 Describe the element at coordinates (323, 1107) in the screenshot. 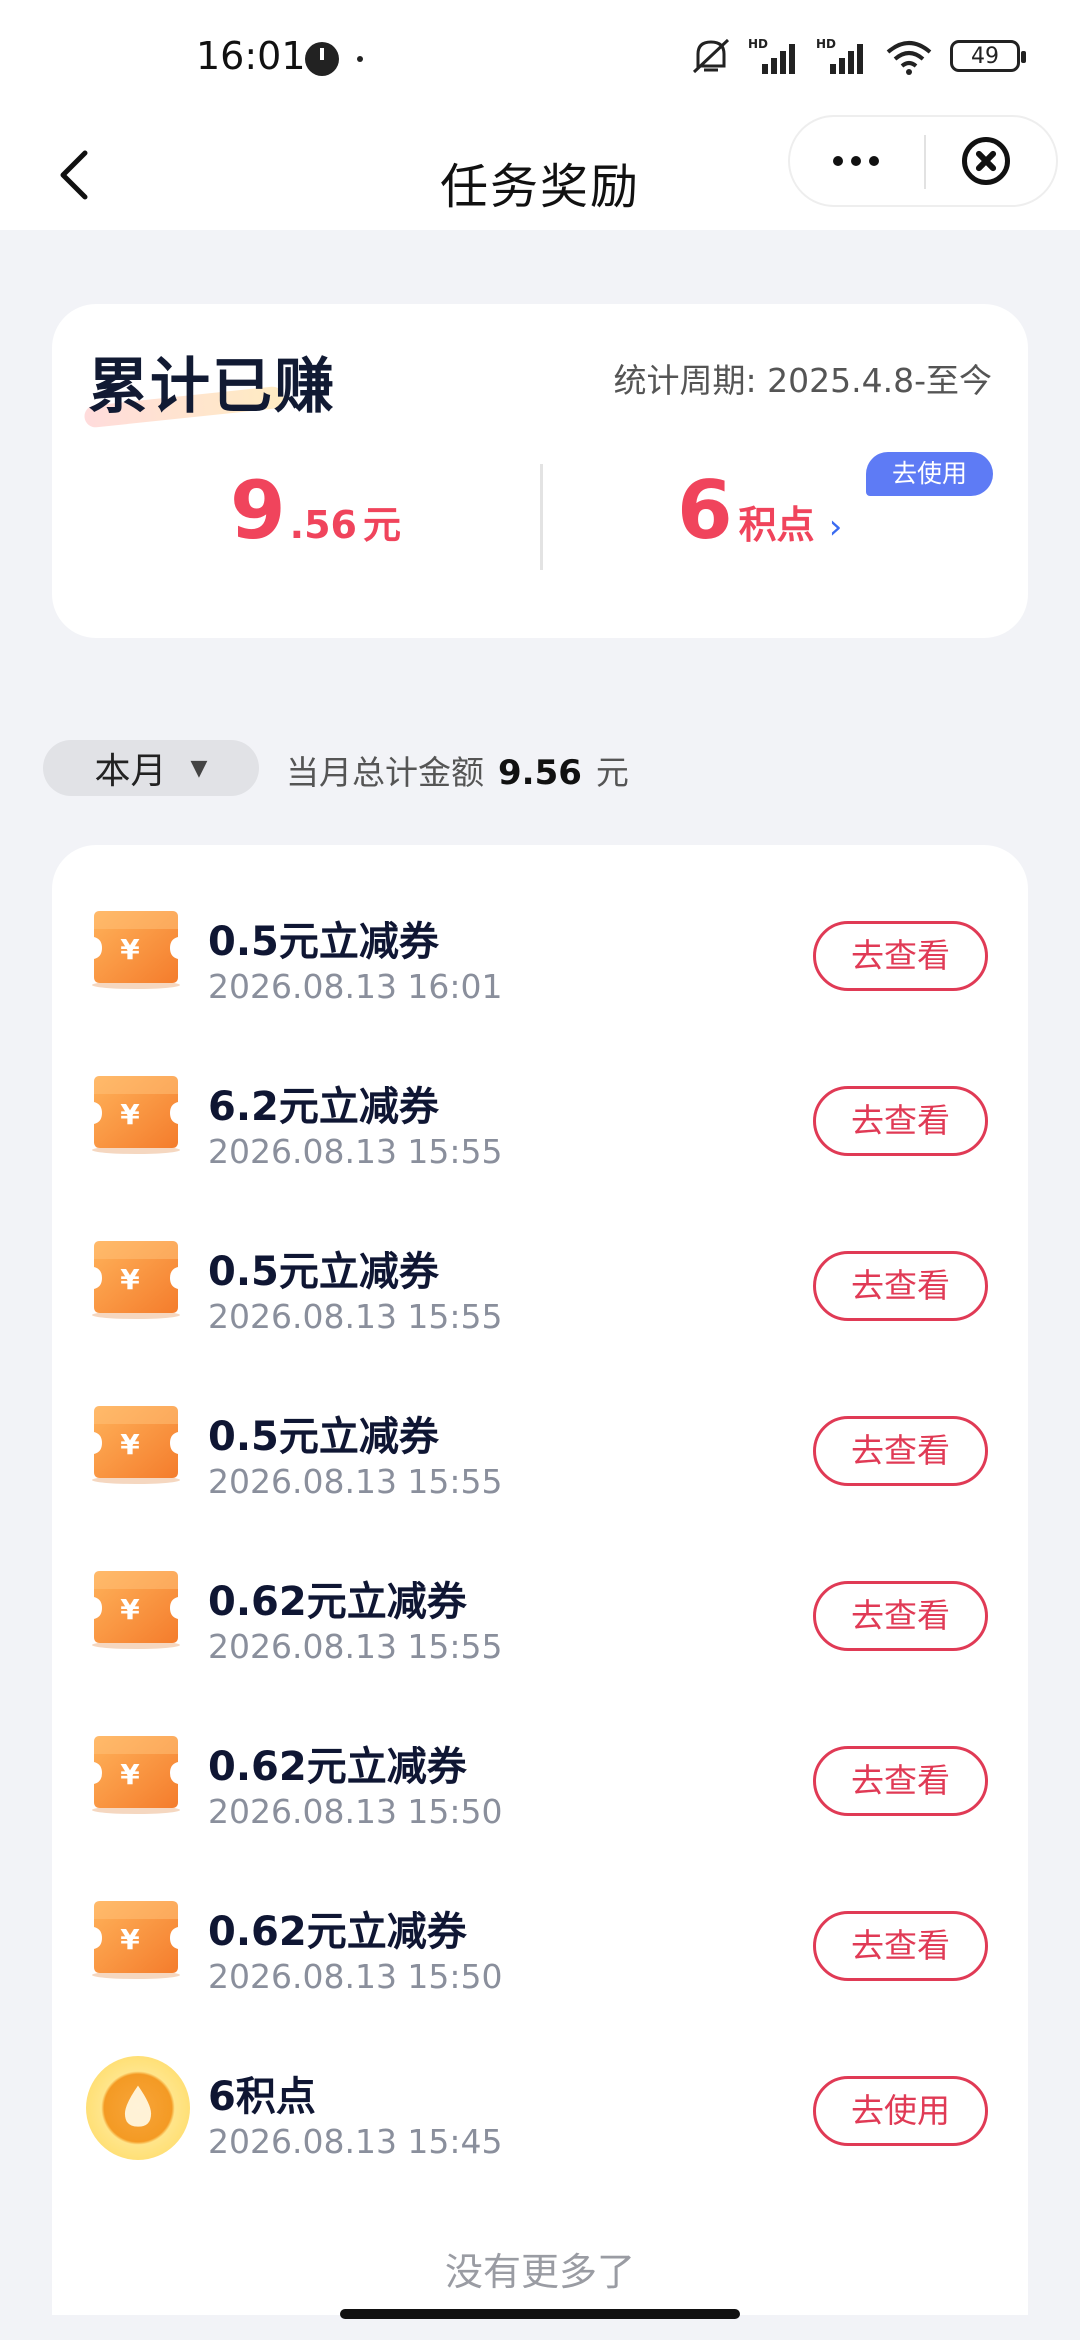

I see `reward-title: 6.2元立减券` at that location.